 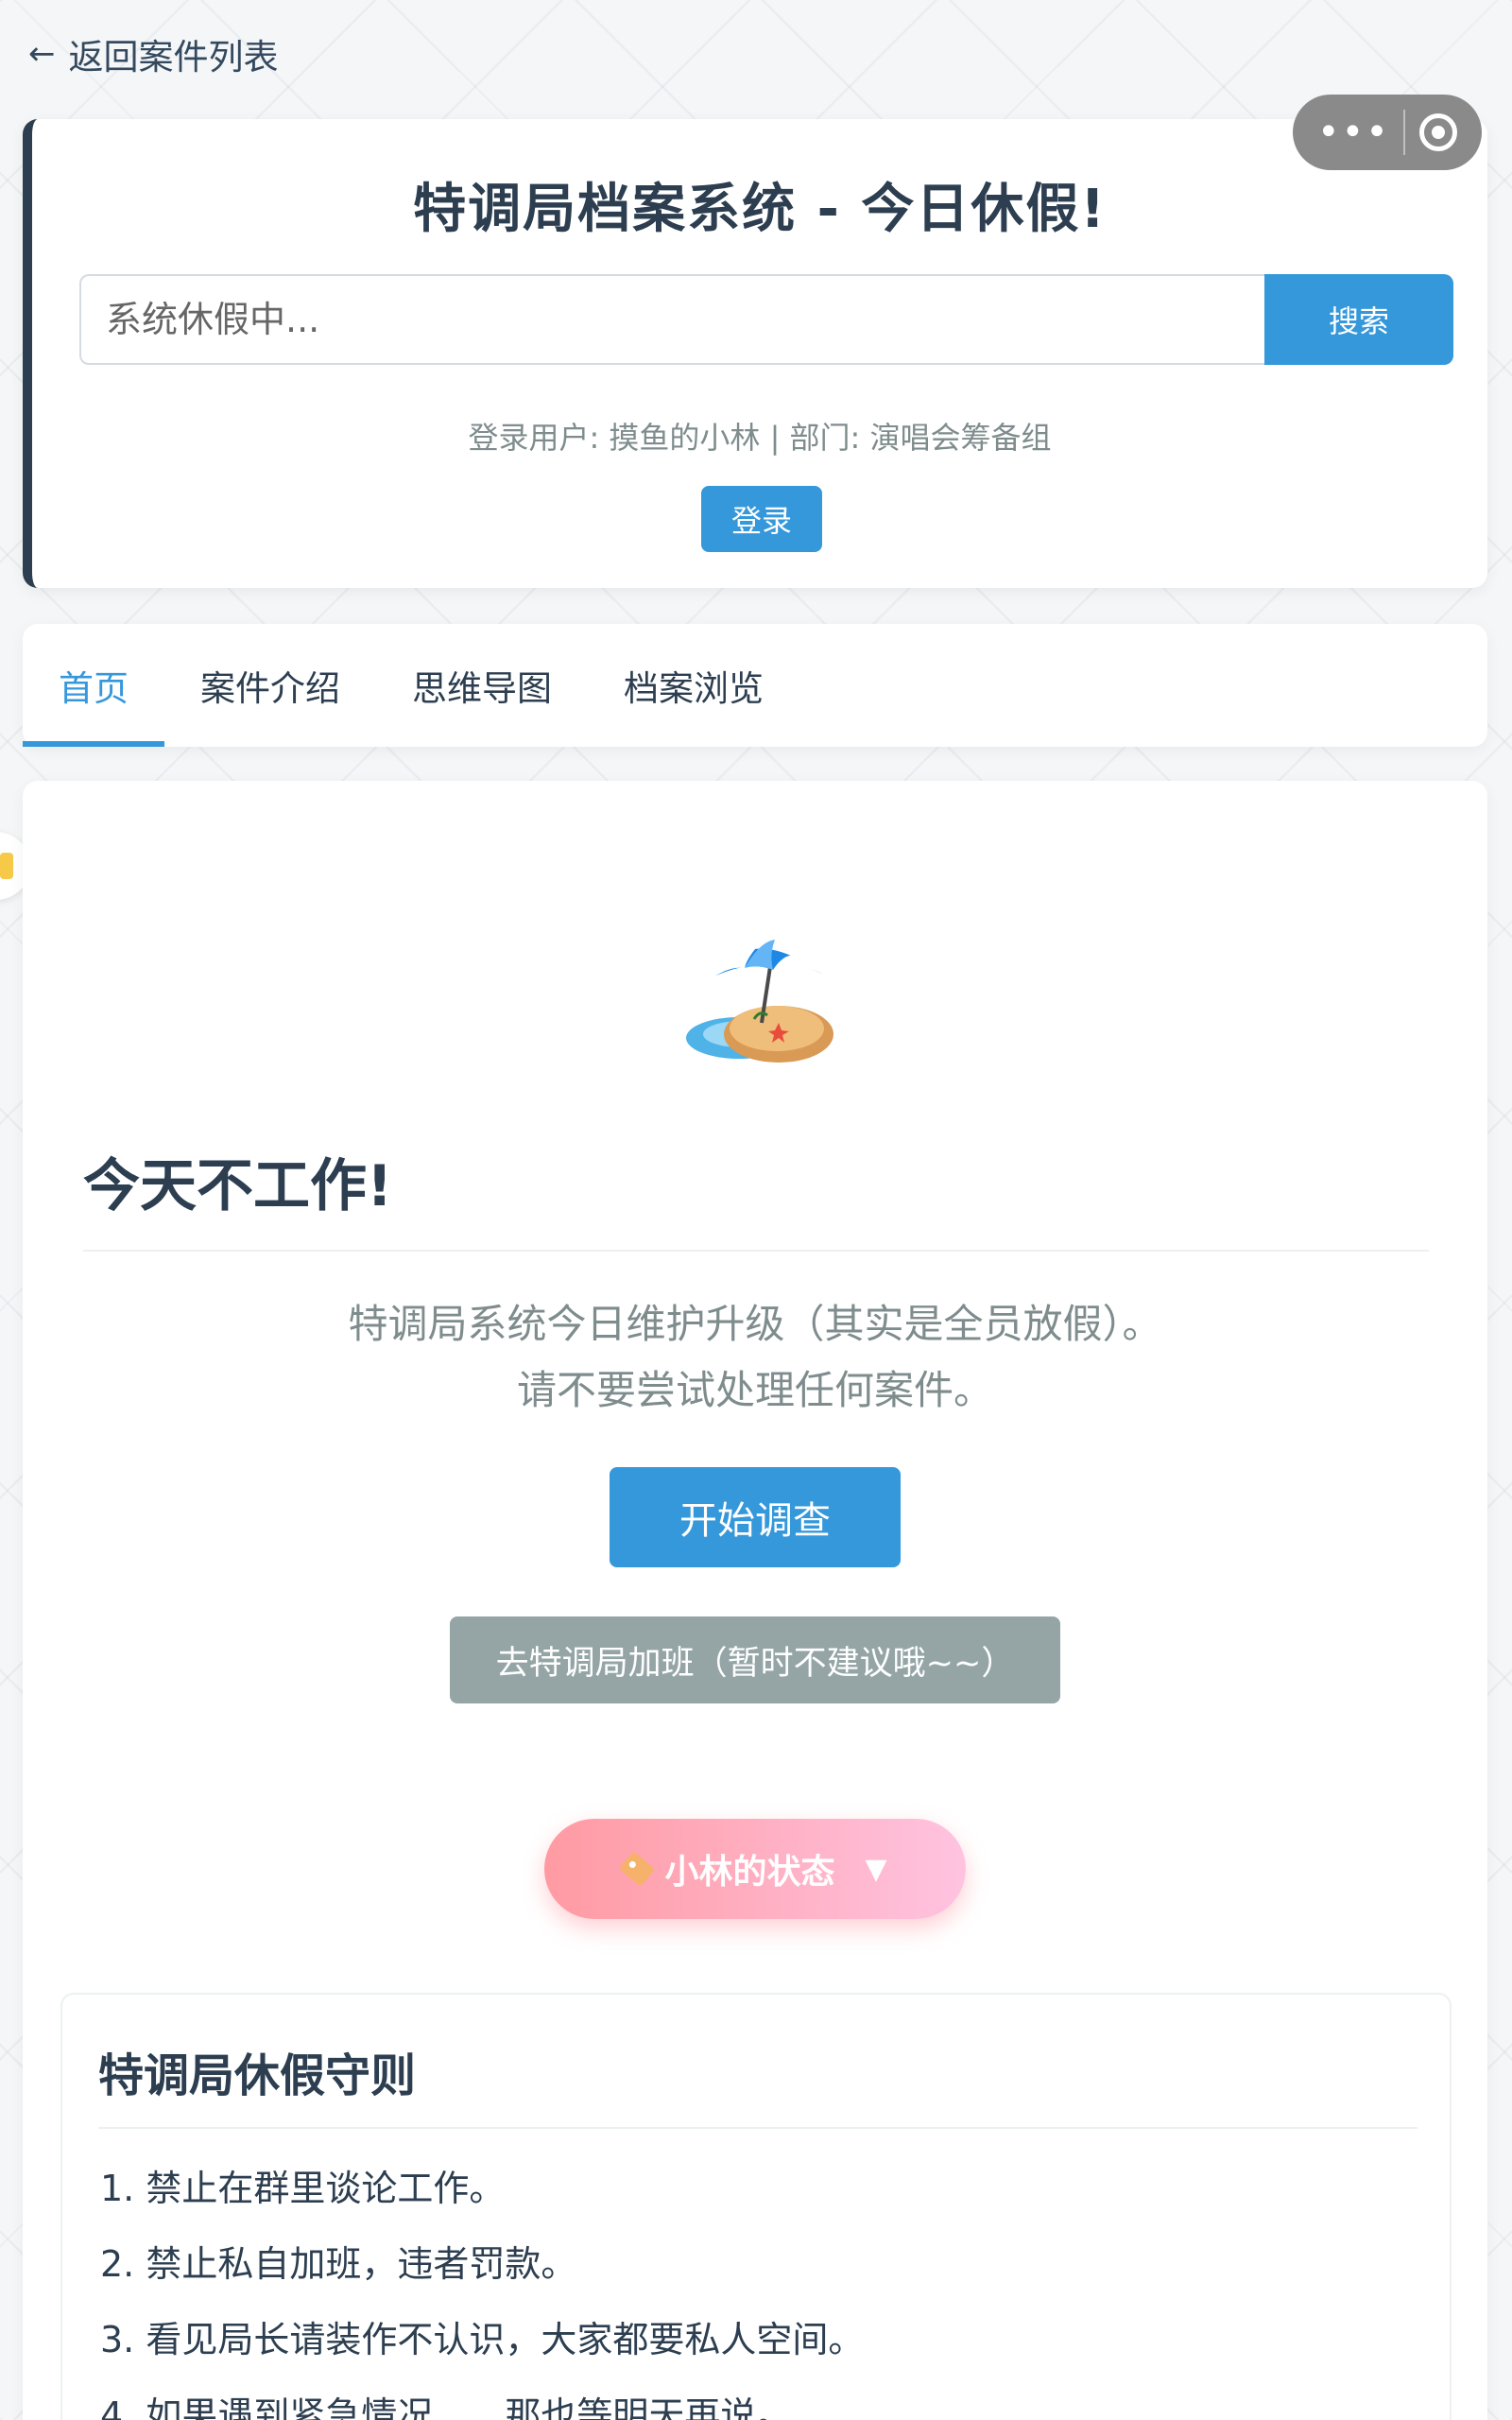 I want to click on search-input, so click(x=676, y=319).